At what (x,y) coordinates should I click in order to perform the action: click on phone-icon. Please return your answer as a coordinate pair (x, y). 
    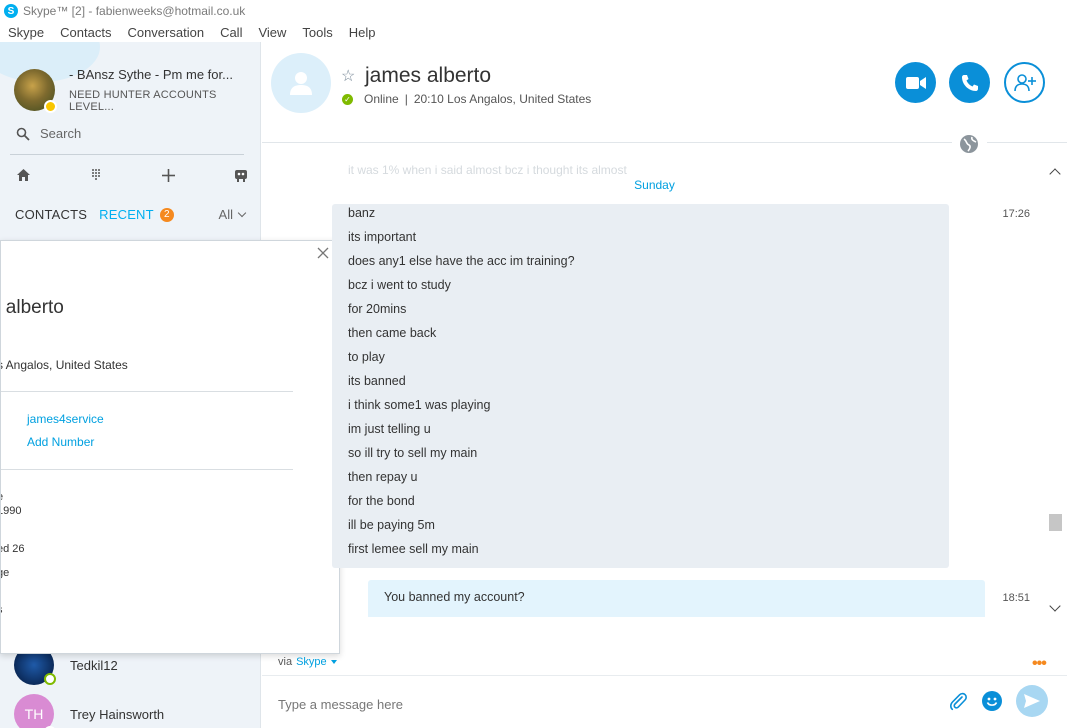
    Looking at the image, I should click on (969, 82).